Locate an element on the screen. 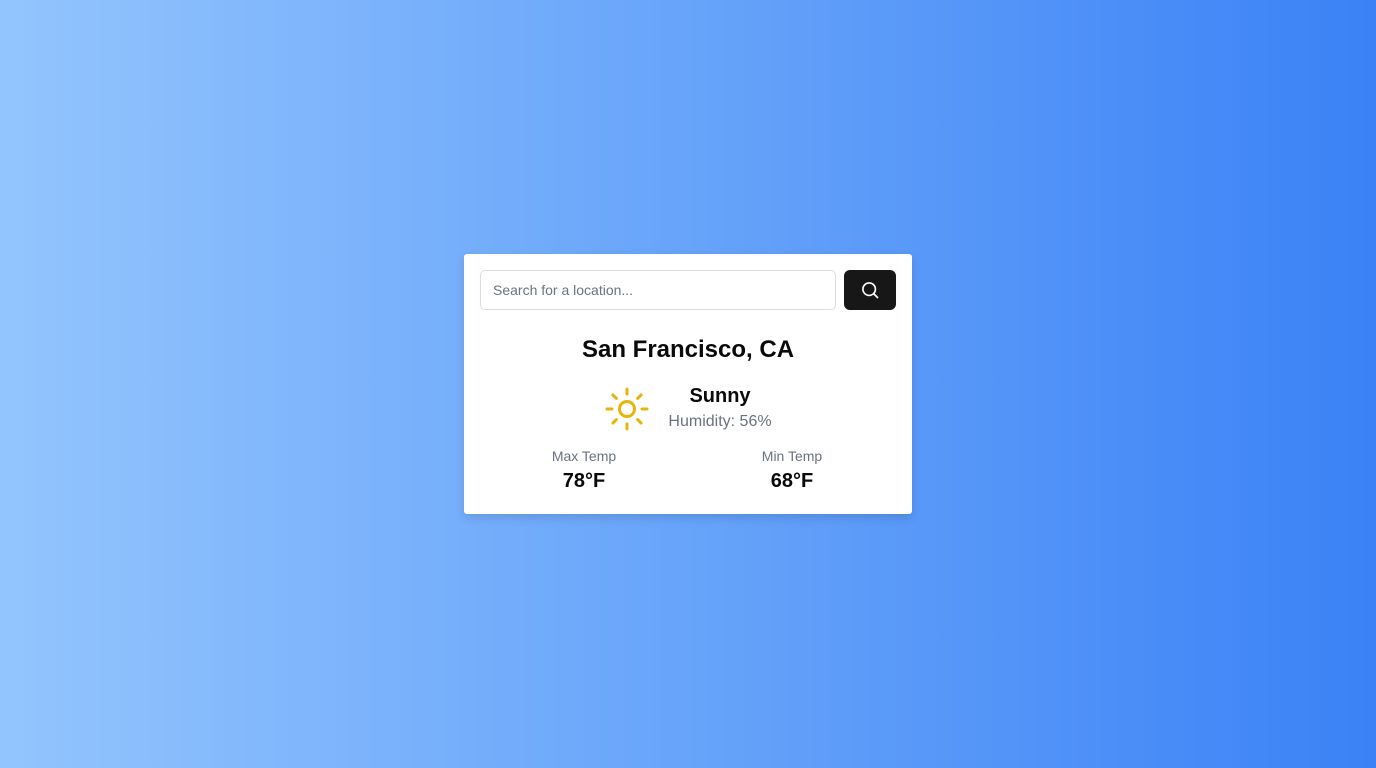 The height and width of the screenshot is (768, 1376). min-temp-label: Min Temp is located at coordinates (792, 456).